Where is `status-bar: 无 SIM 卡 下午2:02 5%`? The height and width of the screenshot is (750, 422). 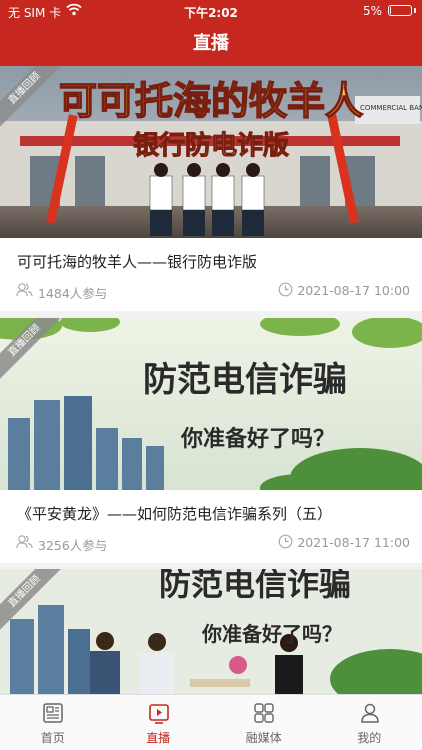 status-bar: 无 SIM 卡 下午2:02 5% is located at coordinates (211, 11).